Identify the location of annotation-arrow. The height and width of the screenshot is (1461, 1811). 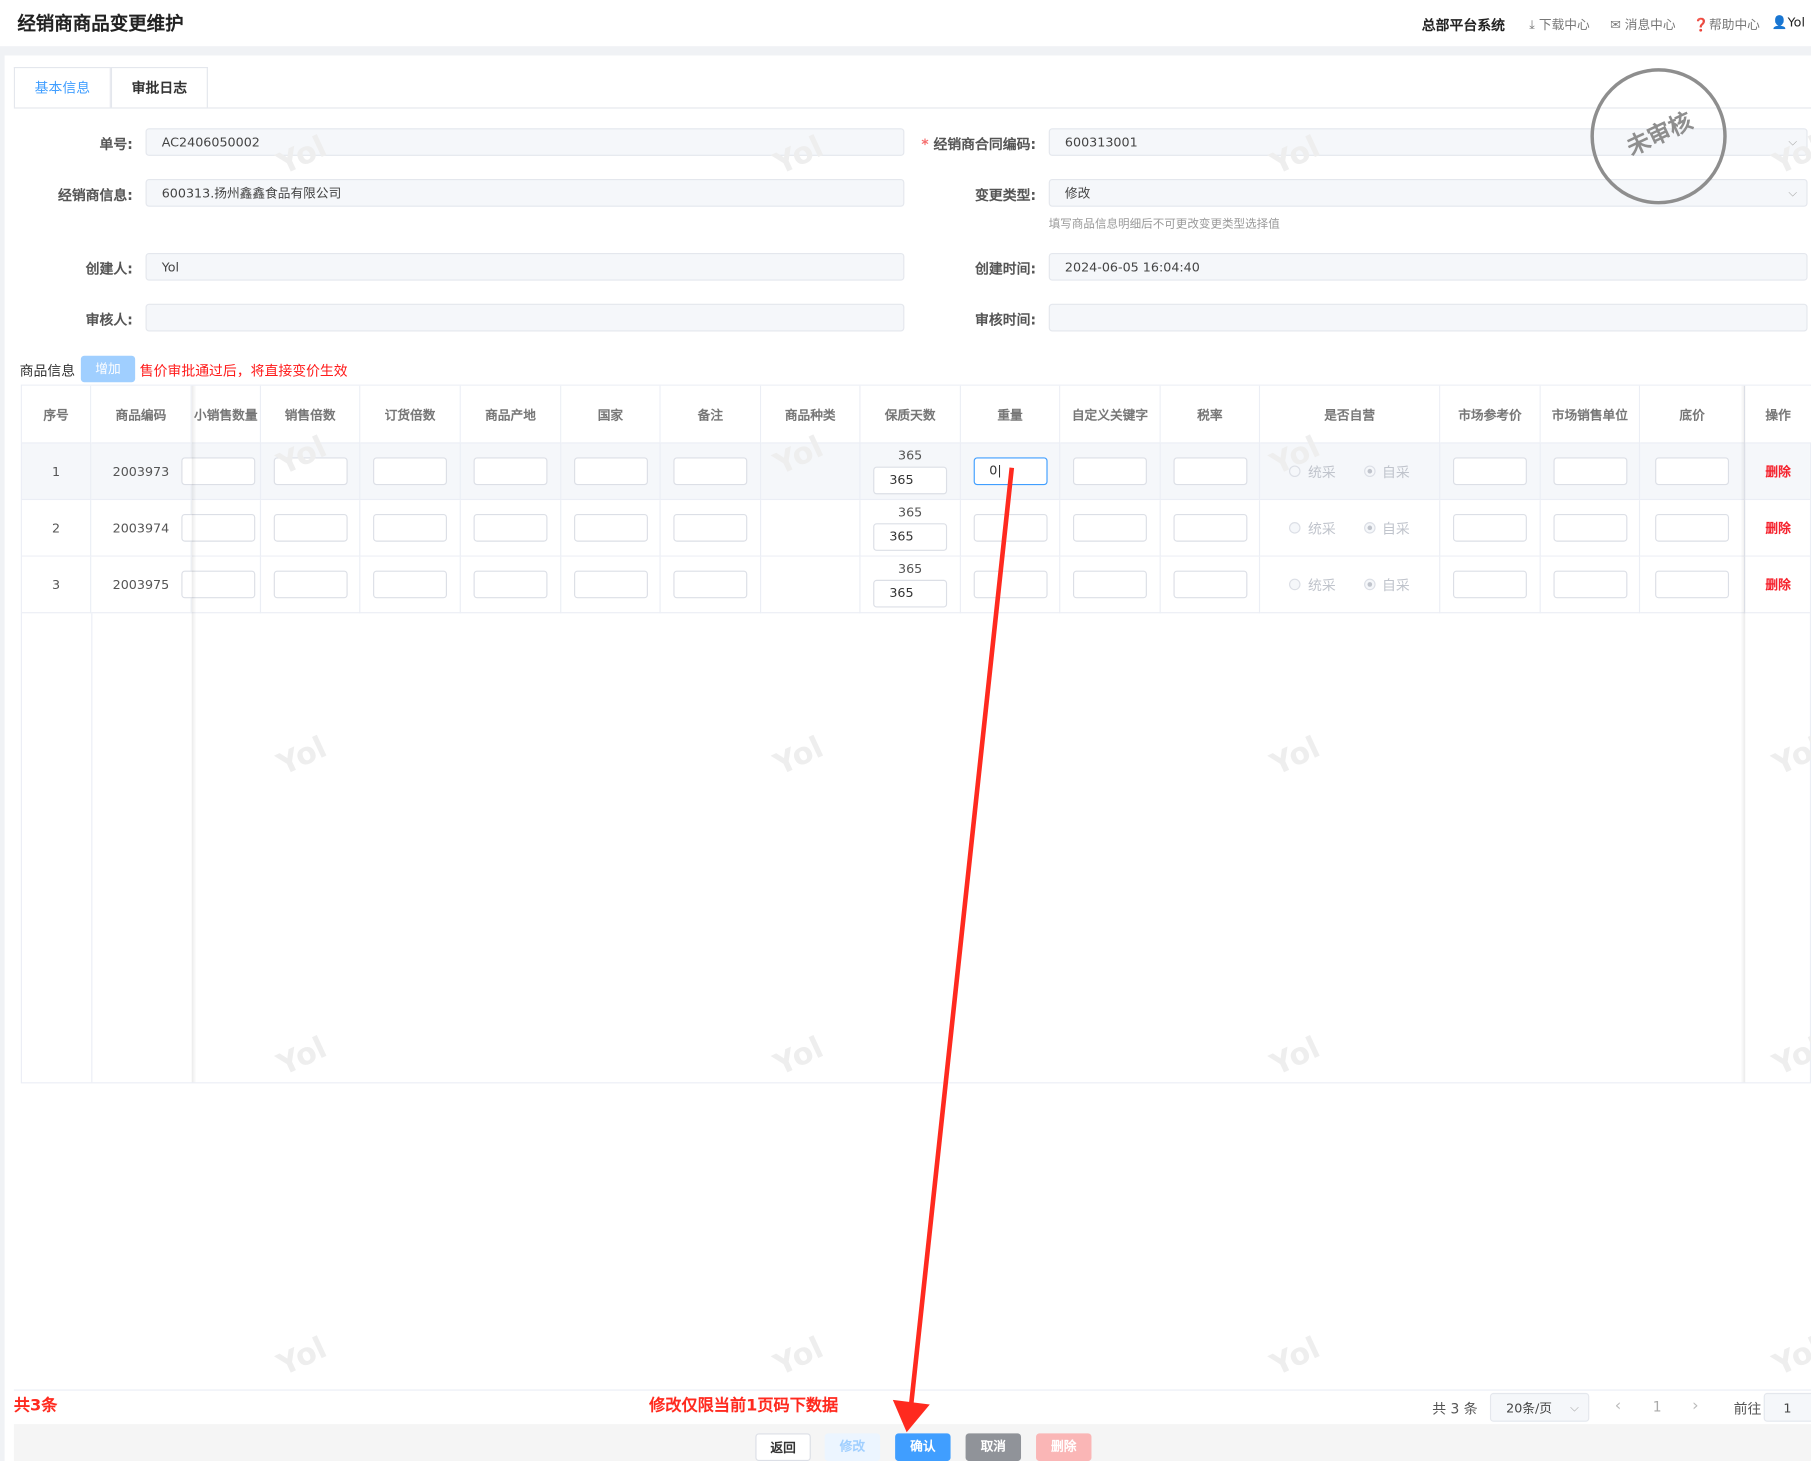
(953, 950).